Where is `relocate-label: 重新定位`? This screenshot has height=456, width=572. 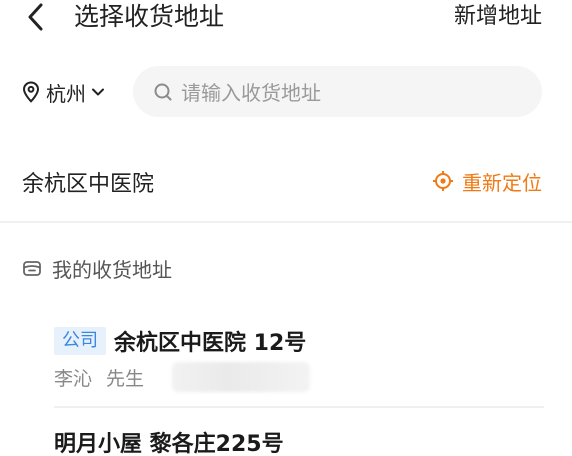
relocate-label: 重新定位 is located at coordinates (502, 182).